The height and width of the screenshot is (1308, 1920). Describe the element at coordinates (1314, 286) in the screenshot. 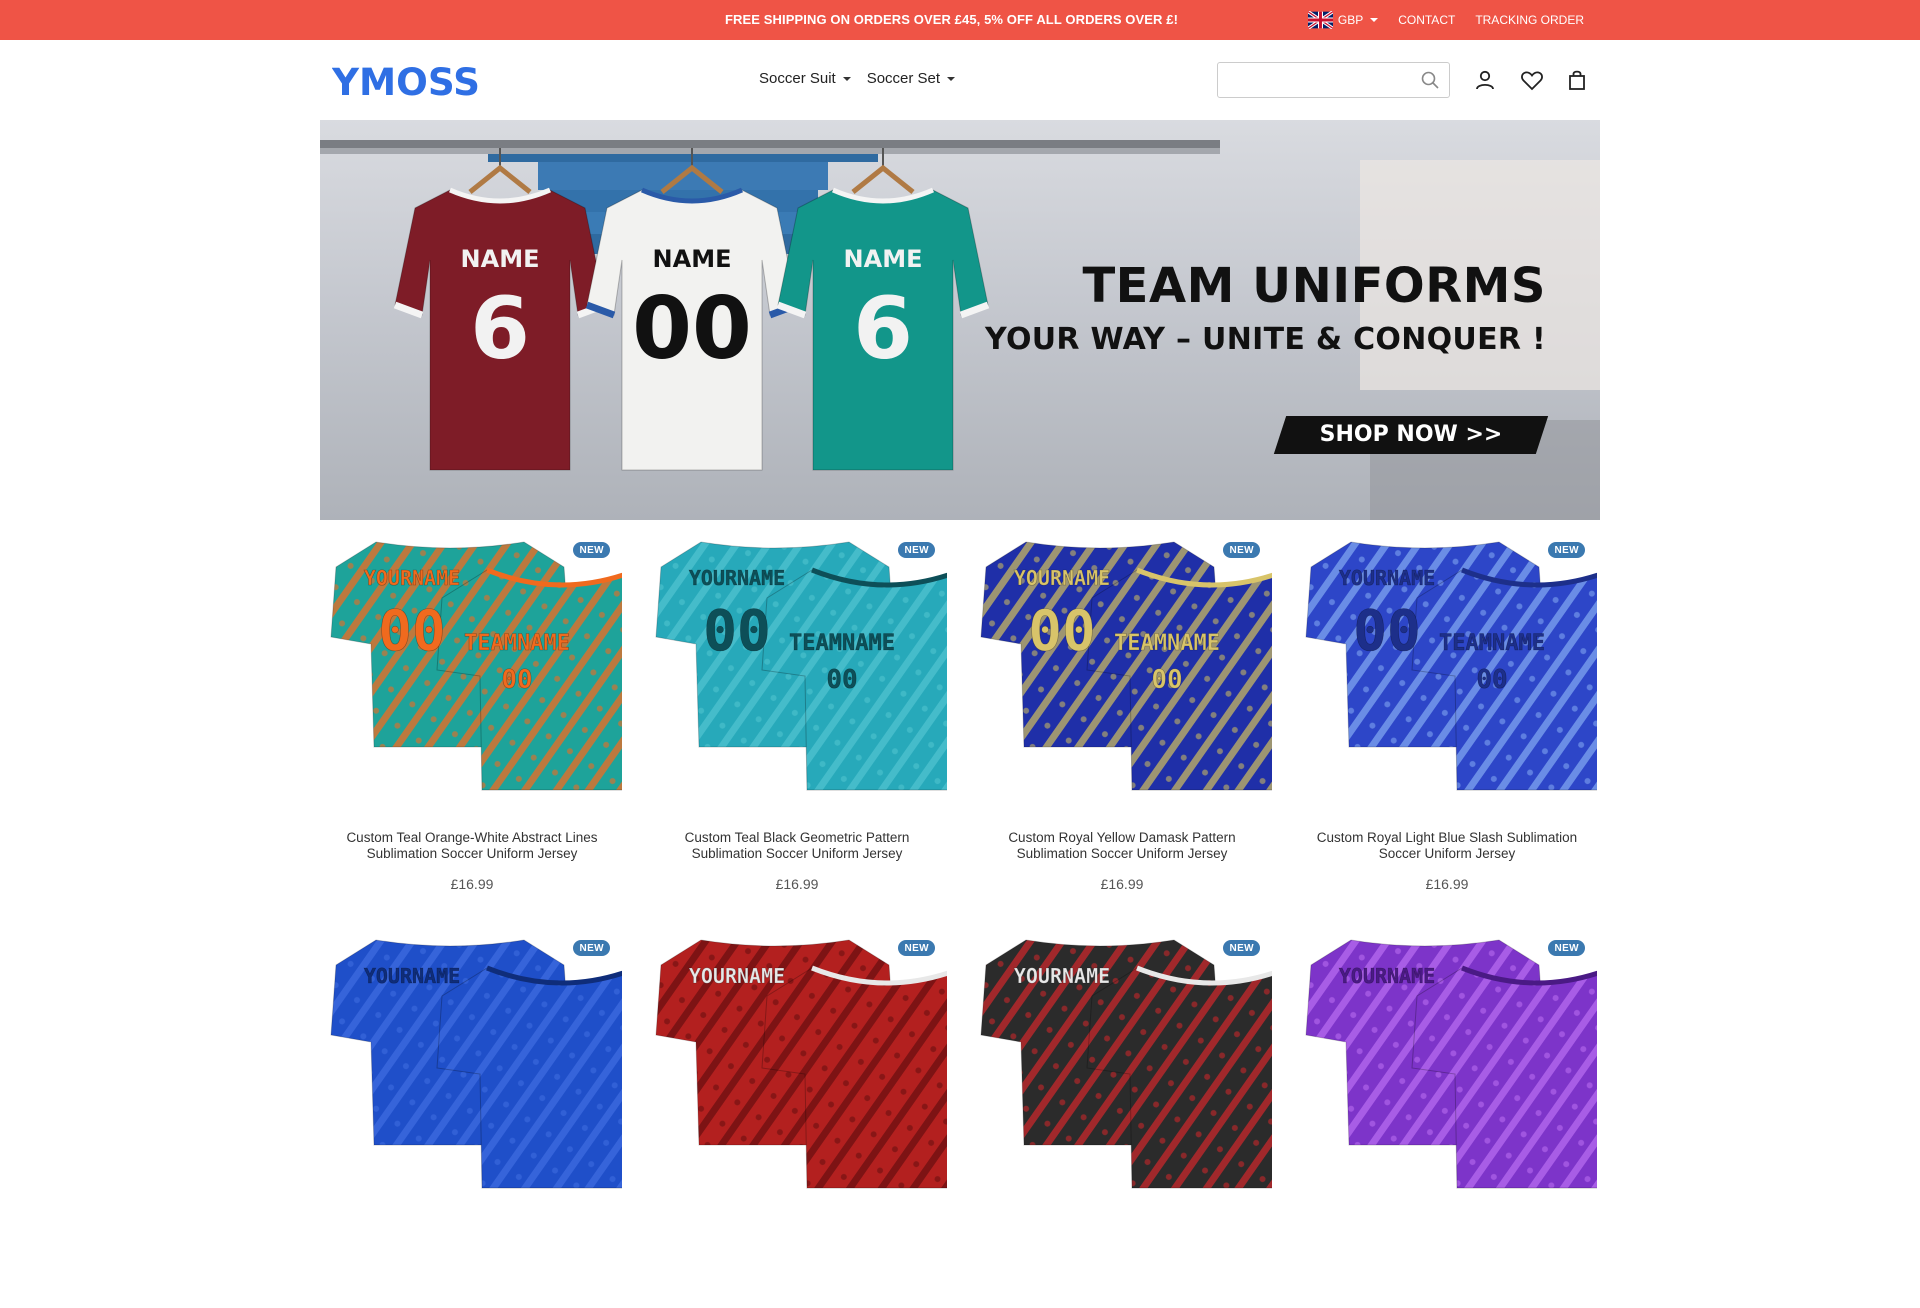

I see `banner-headline: TEAM UNIFORMS` at that location.